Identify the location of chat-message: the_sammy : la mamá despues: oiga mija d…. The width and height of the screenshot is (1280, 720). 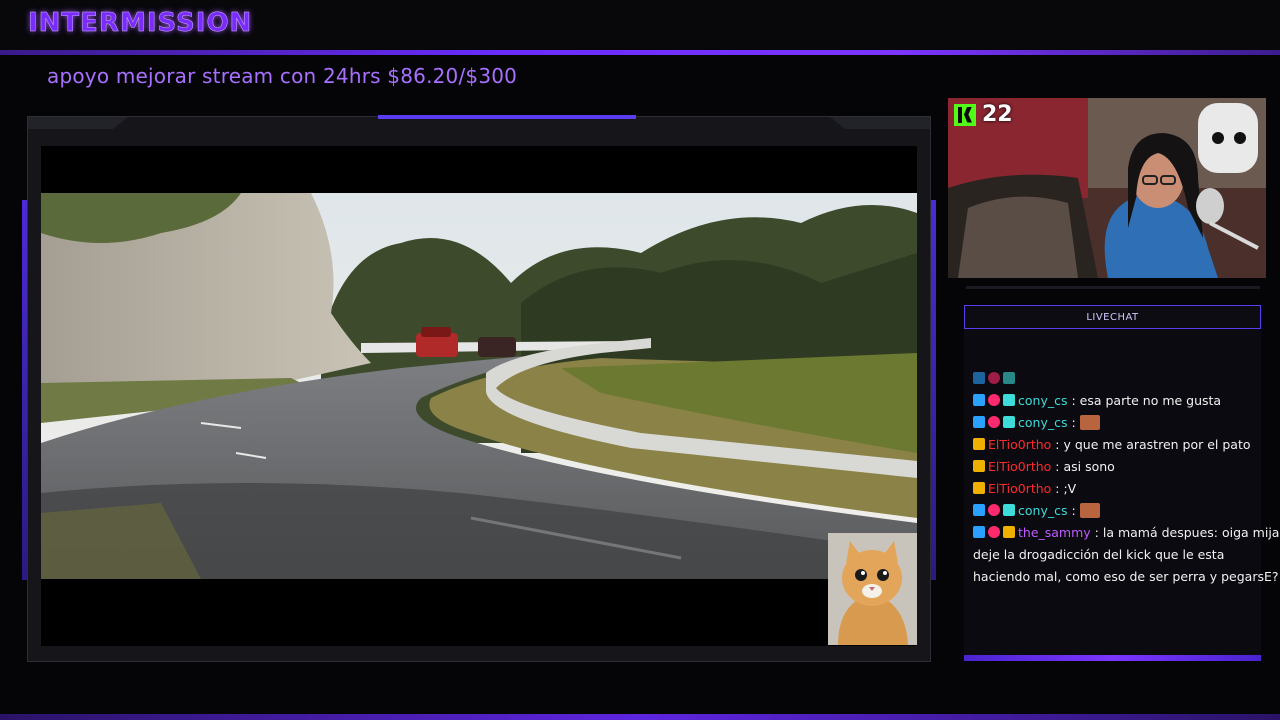
(1126, 555).